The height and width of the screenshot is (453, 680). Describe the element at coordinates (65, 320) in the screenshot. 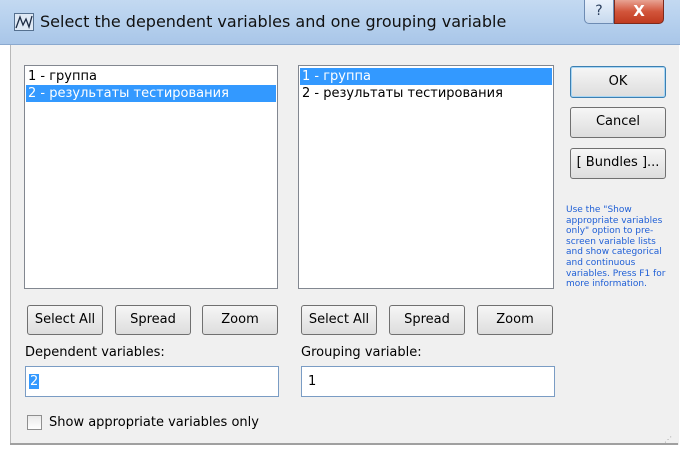

I see `select-all-dependent-button: Select All` at that location.